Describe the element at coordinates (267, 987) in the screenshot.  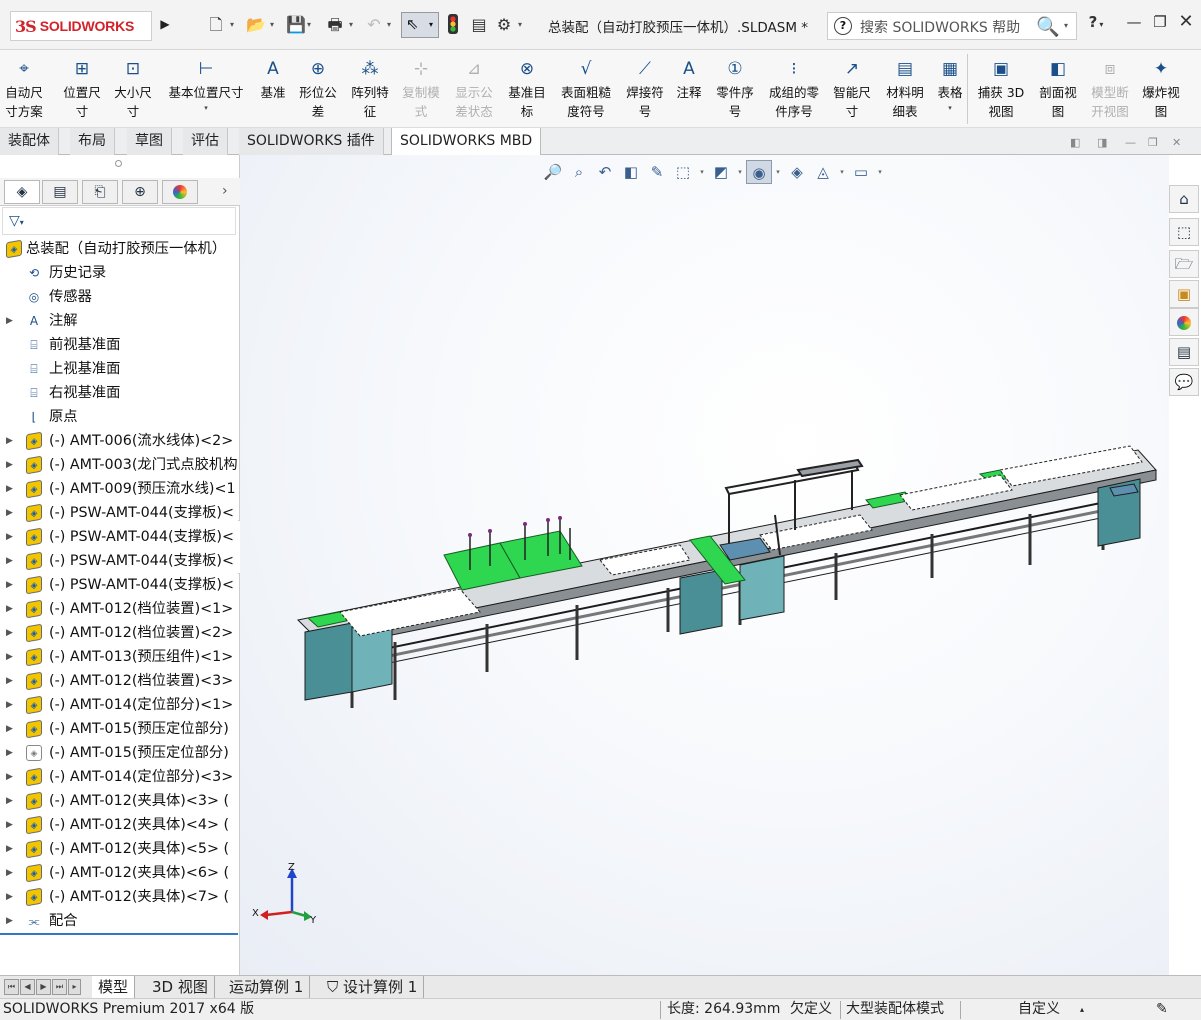
I see `tab-motion-study-1: 运动算例 1` at that location.